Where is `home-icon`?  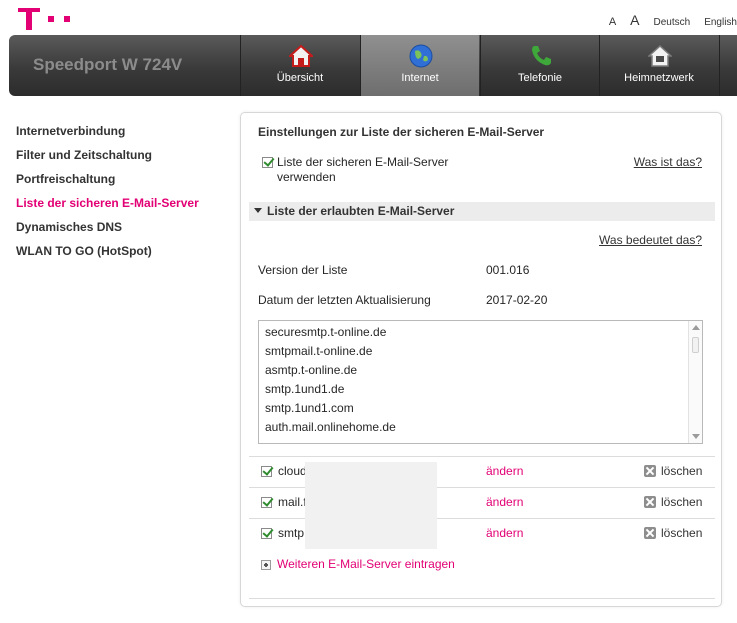 home-icon is located at coordinates (301, 55).